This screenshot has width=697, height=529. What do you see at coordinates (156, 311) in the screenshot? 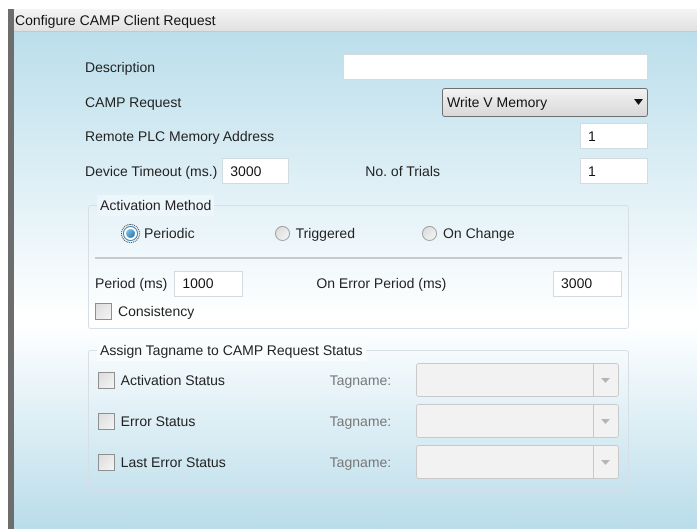
I see `consistency-label: Consistency` at bounding box center [156, 311].